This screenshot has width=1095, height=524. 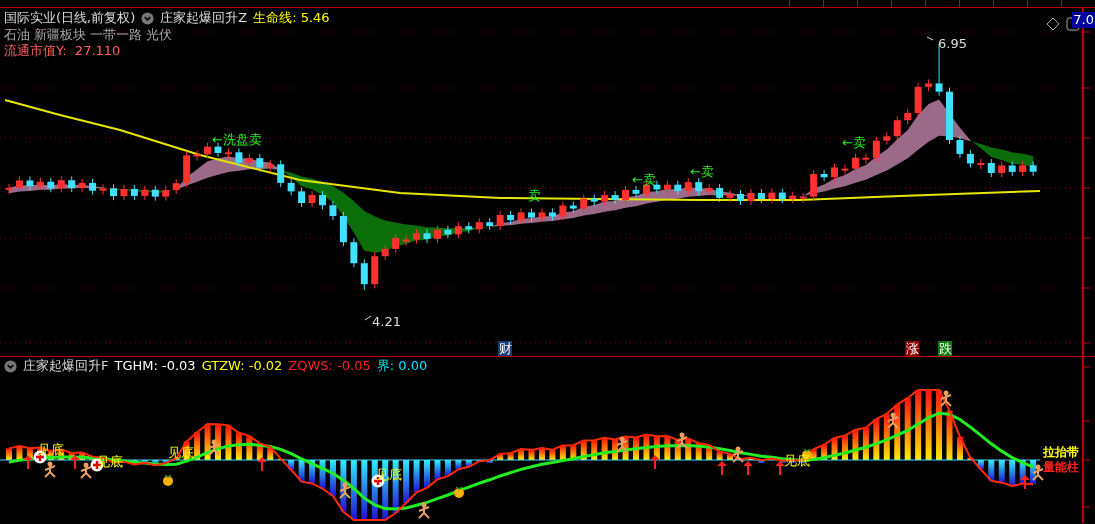 I want to click on event-marker: 财, so click(x=505, y=348).